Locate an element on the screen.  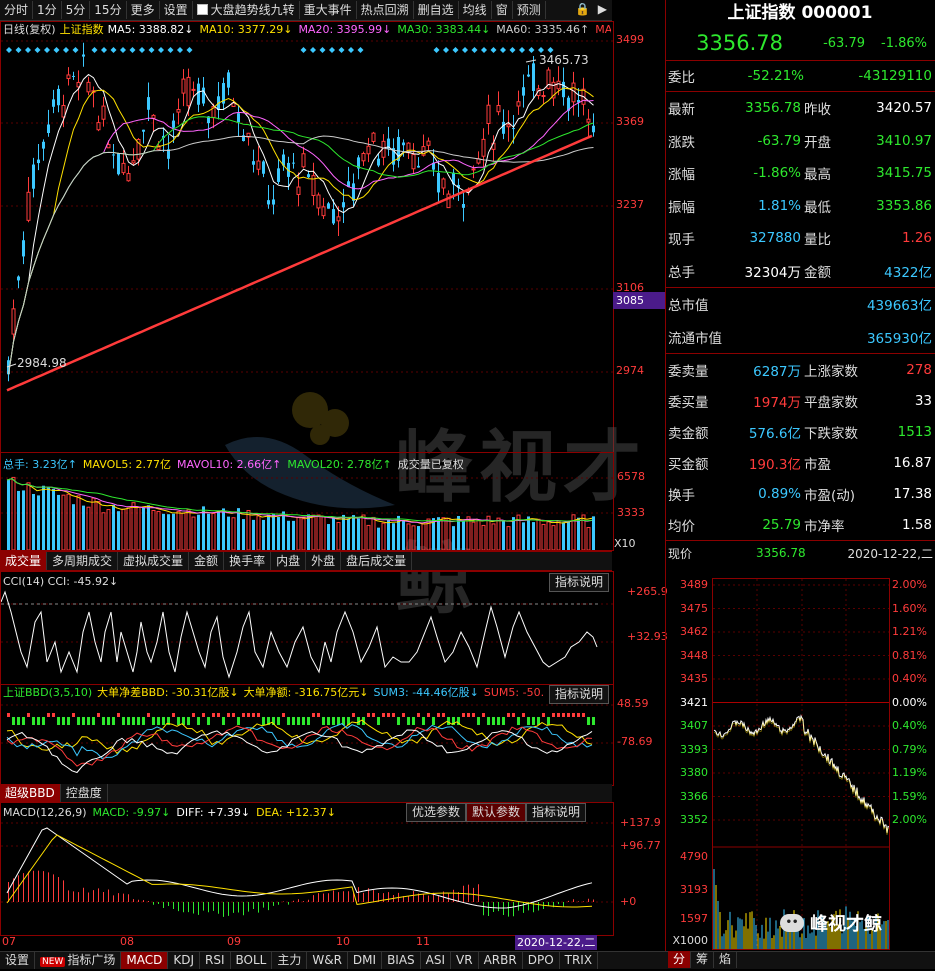
indicator-tab-13: DPO is located at coordinates (541, 960).